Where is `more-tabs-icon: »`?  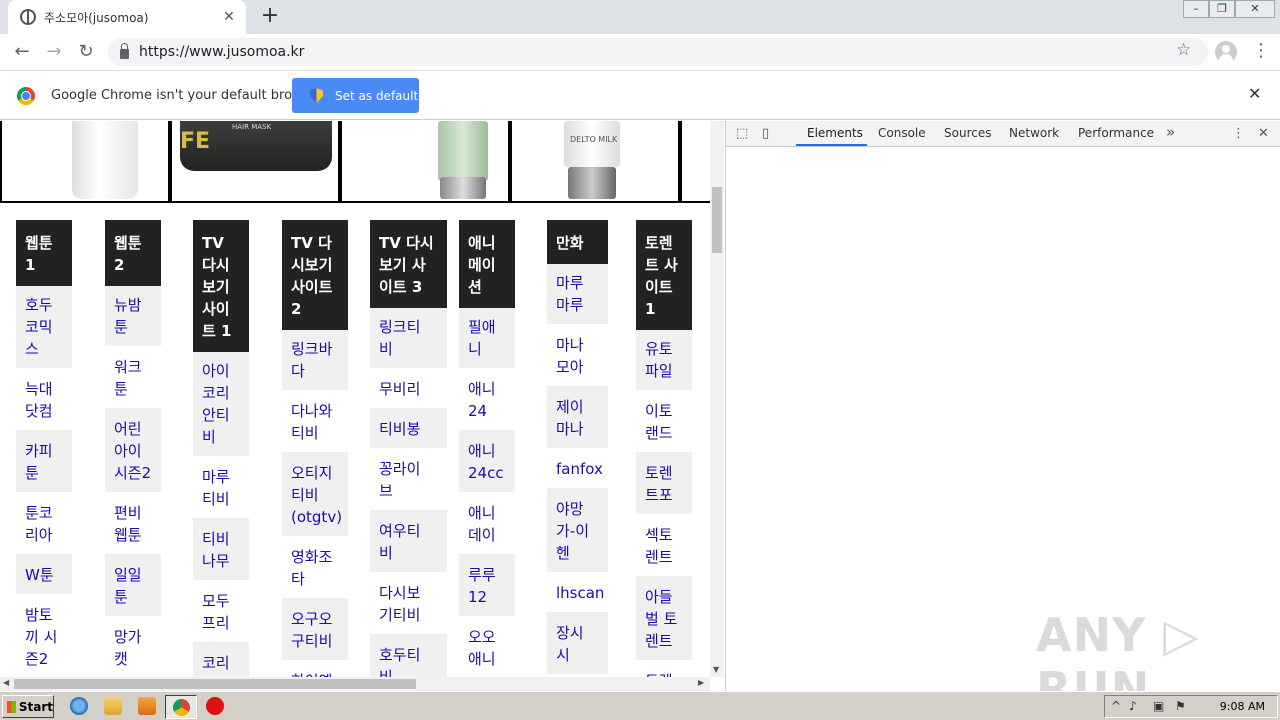 more-tabs-icon: » is located at coordinates (1170, 132).